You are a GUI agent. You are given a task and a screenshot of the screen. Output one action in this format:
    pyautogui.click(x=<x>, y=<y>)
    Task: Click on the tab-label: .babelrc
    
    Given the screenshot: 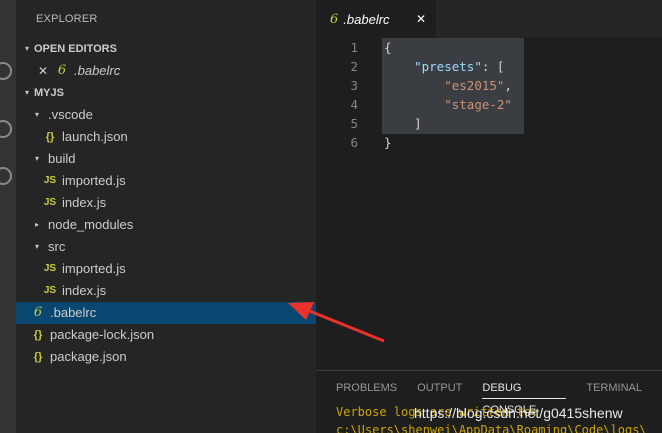 What is the action you would take?
    pyautogui.click(x=366, y=19)
    